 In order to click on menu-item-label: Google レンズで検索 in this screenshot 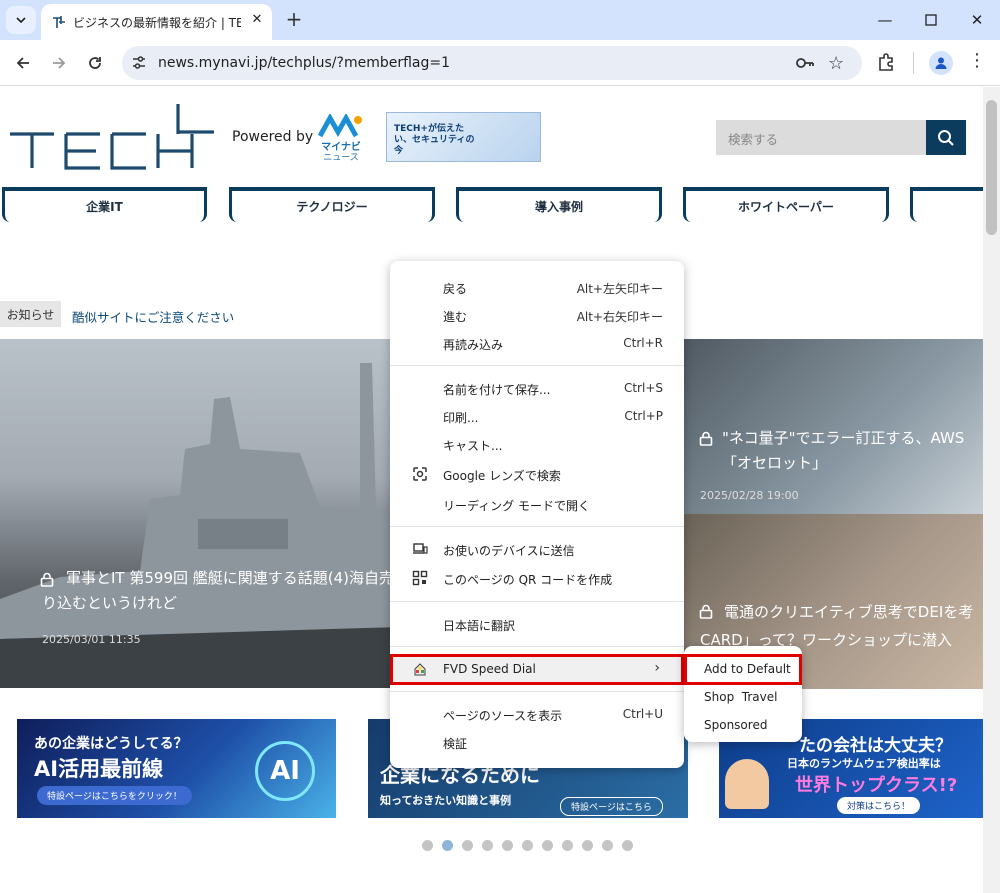, I will do `click(502, 476)`.